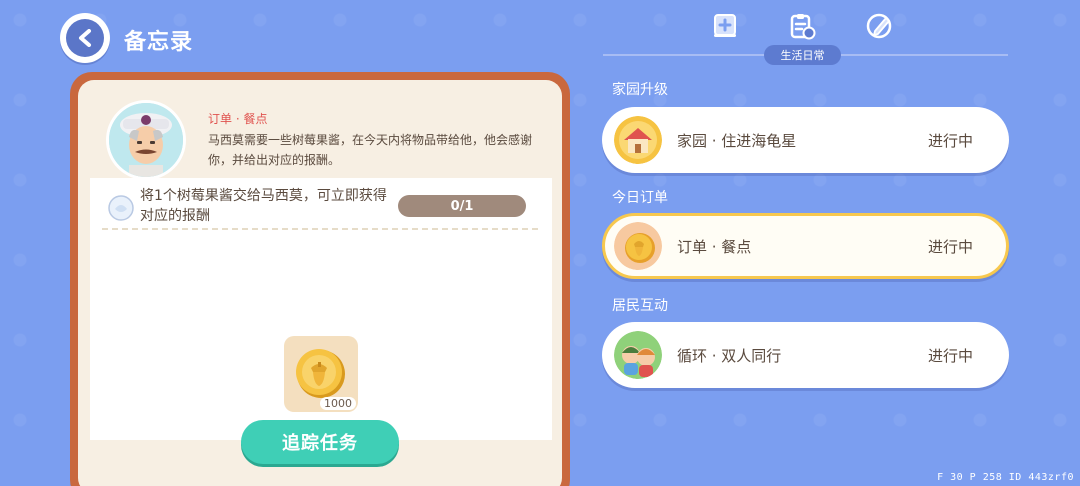 This screenshot has width=1080, height=486. What do you see at coordinates (338, 403) in the screenshot?
I see `reward-amount: 1000` at bounding box center [338, 403].